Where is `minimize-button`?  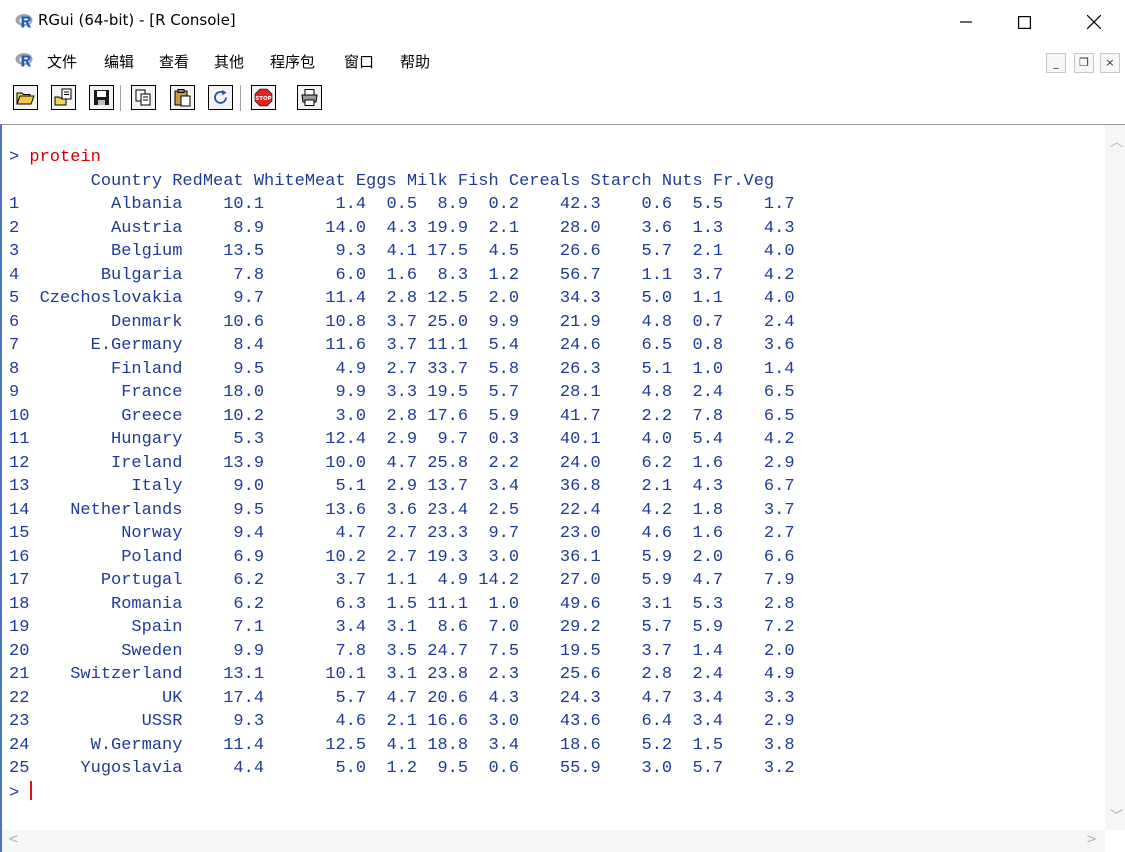
minimize-button is located at coordinates (966, 22).